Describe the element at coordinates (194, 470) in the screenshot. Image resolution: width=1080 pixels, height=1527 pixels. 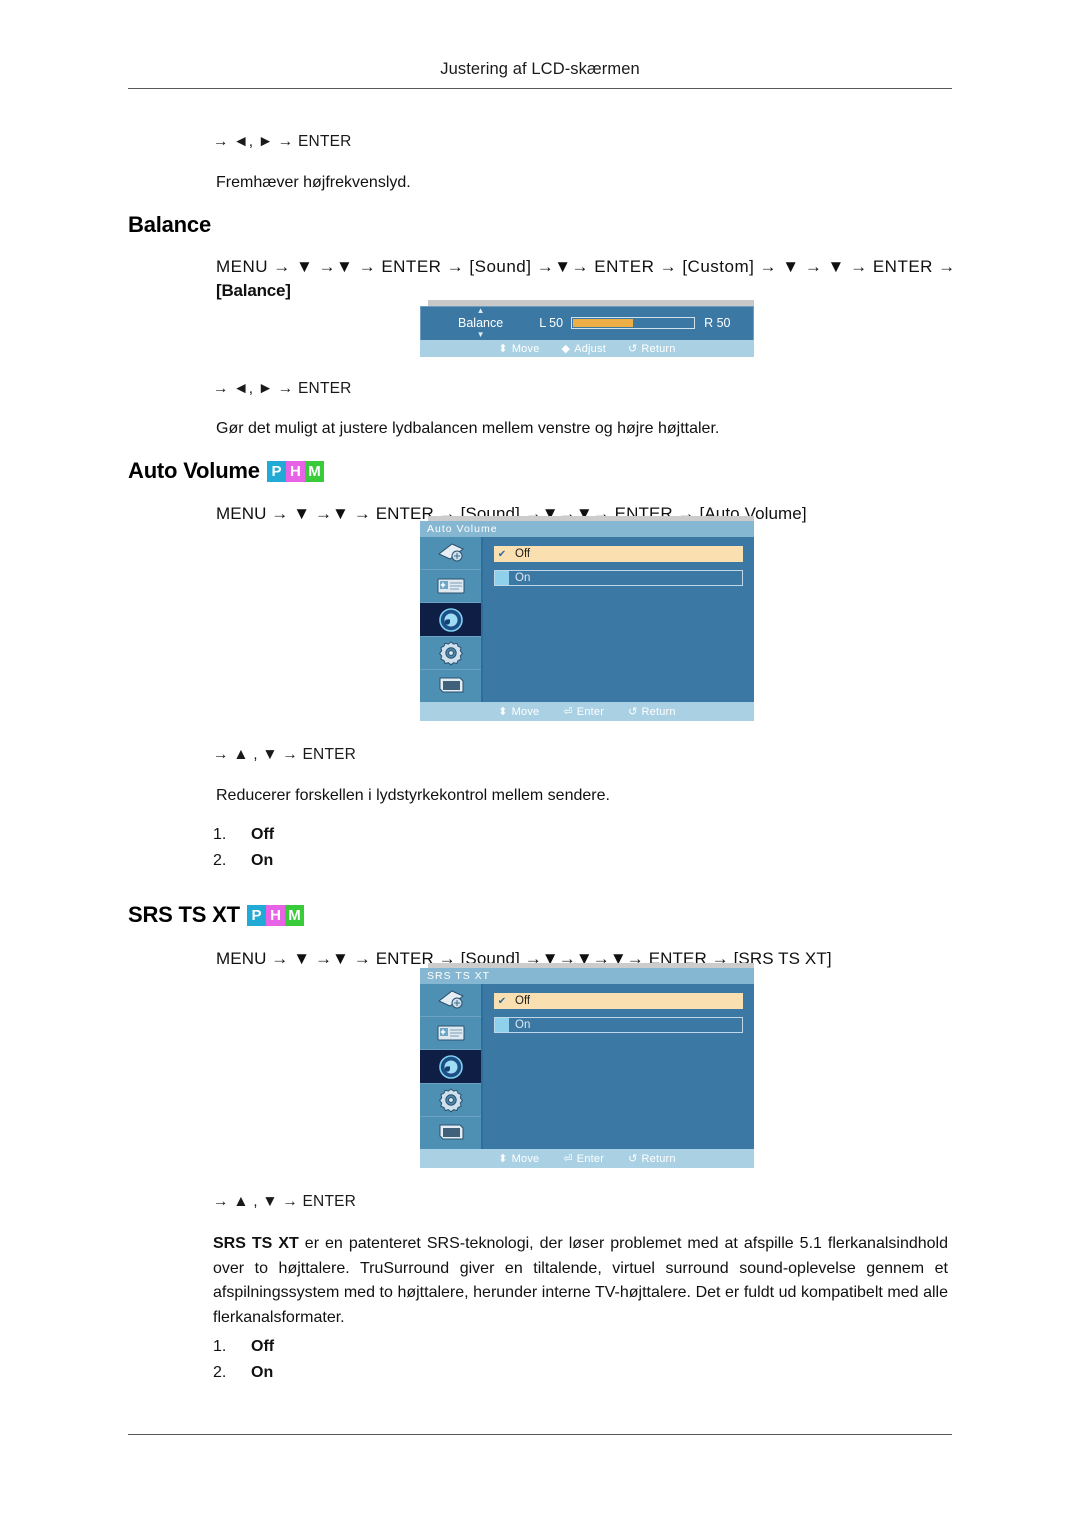
I see `auto-volume-title-text: Auto Volume` at that location.